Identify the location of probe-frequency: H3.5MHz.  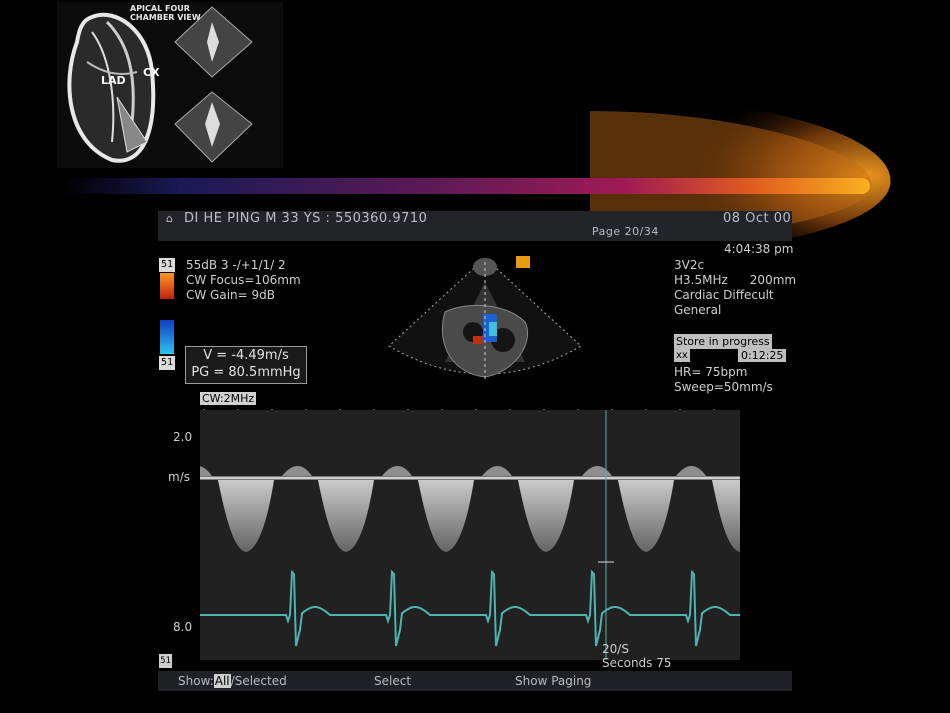
(701, 280).